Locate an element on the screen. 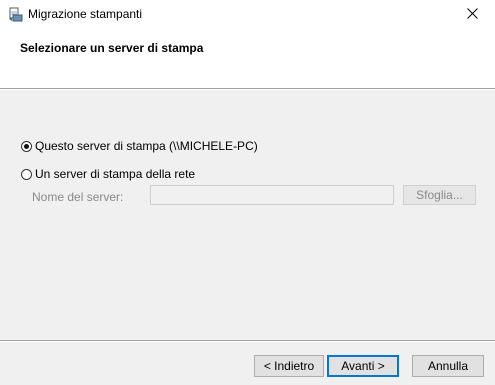 This screenshot has width=495, height=385. this-server-option: Questo server di stampa (\\MICHELE-PC) is located at coordinates (139, 146).